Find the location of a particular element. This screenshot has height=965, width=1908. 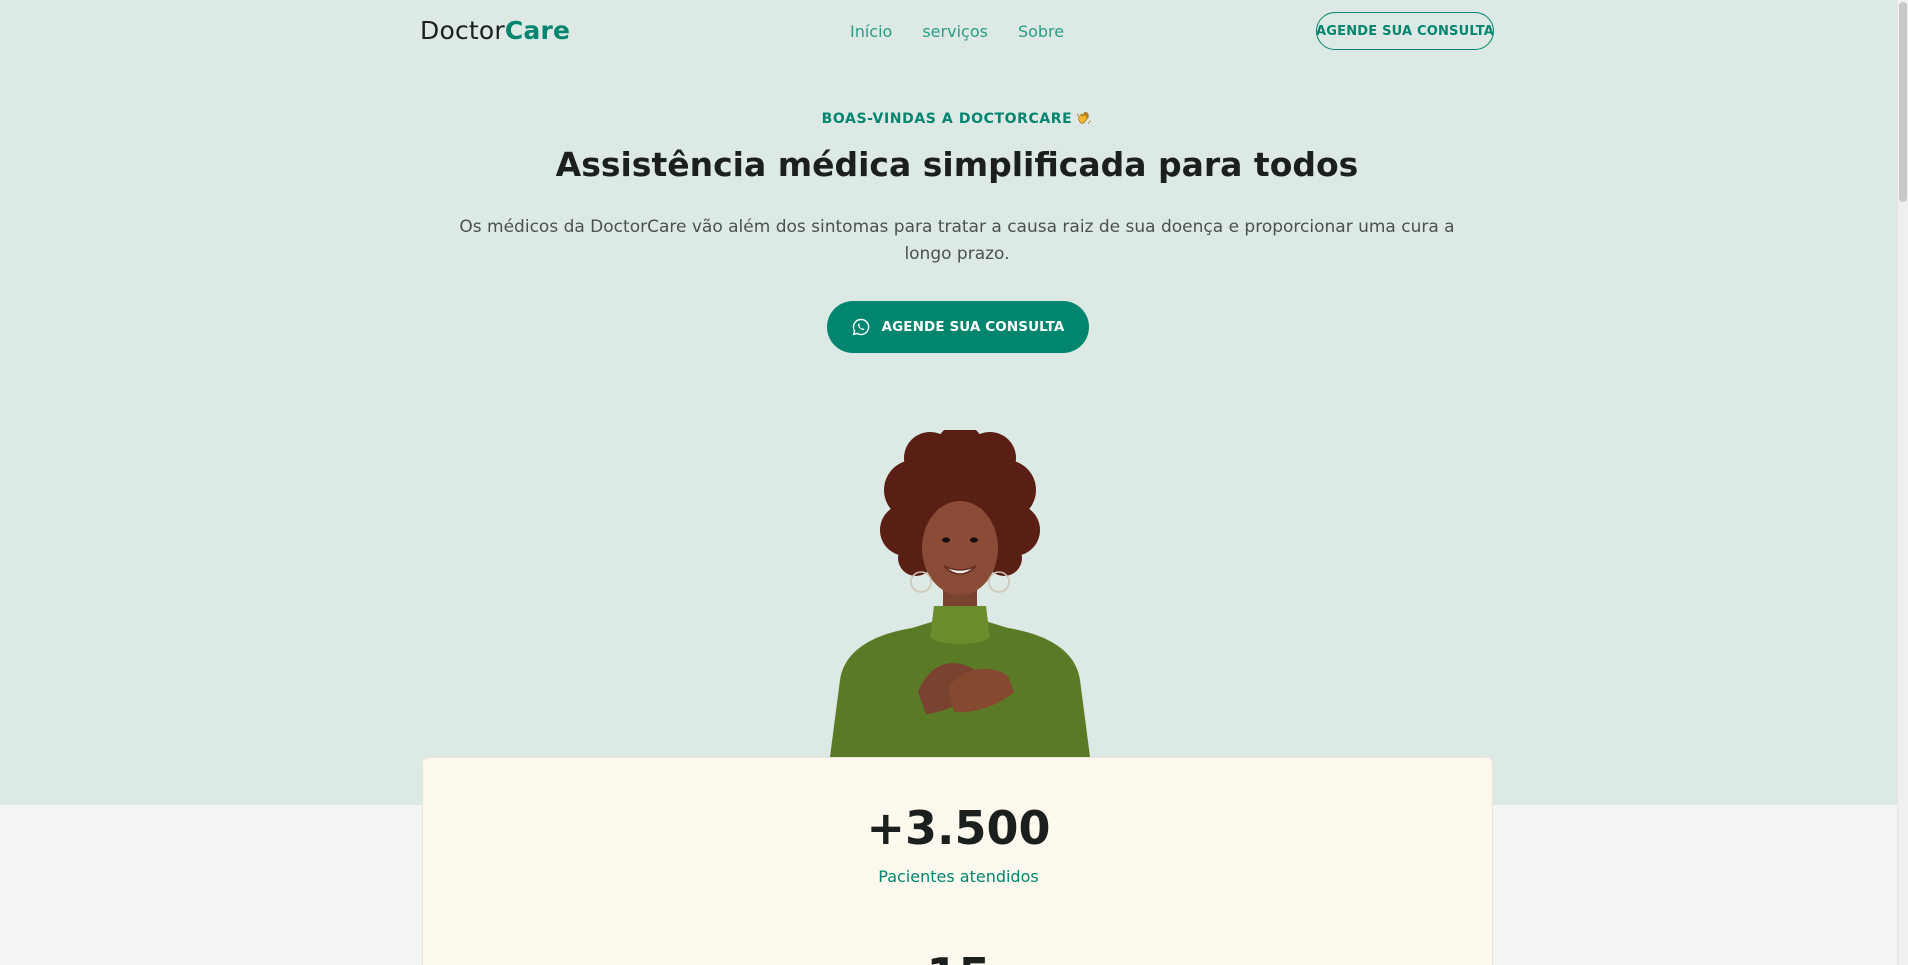

hero-eyebrow: BOAS-VINDAS A DOCTORCARE is located at coordinates (957, 118).